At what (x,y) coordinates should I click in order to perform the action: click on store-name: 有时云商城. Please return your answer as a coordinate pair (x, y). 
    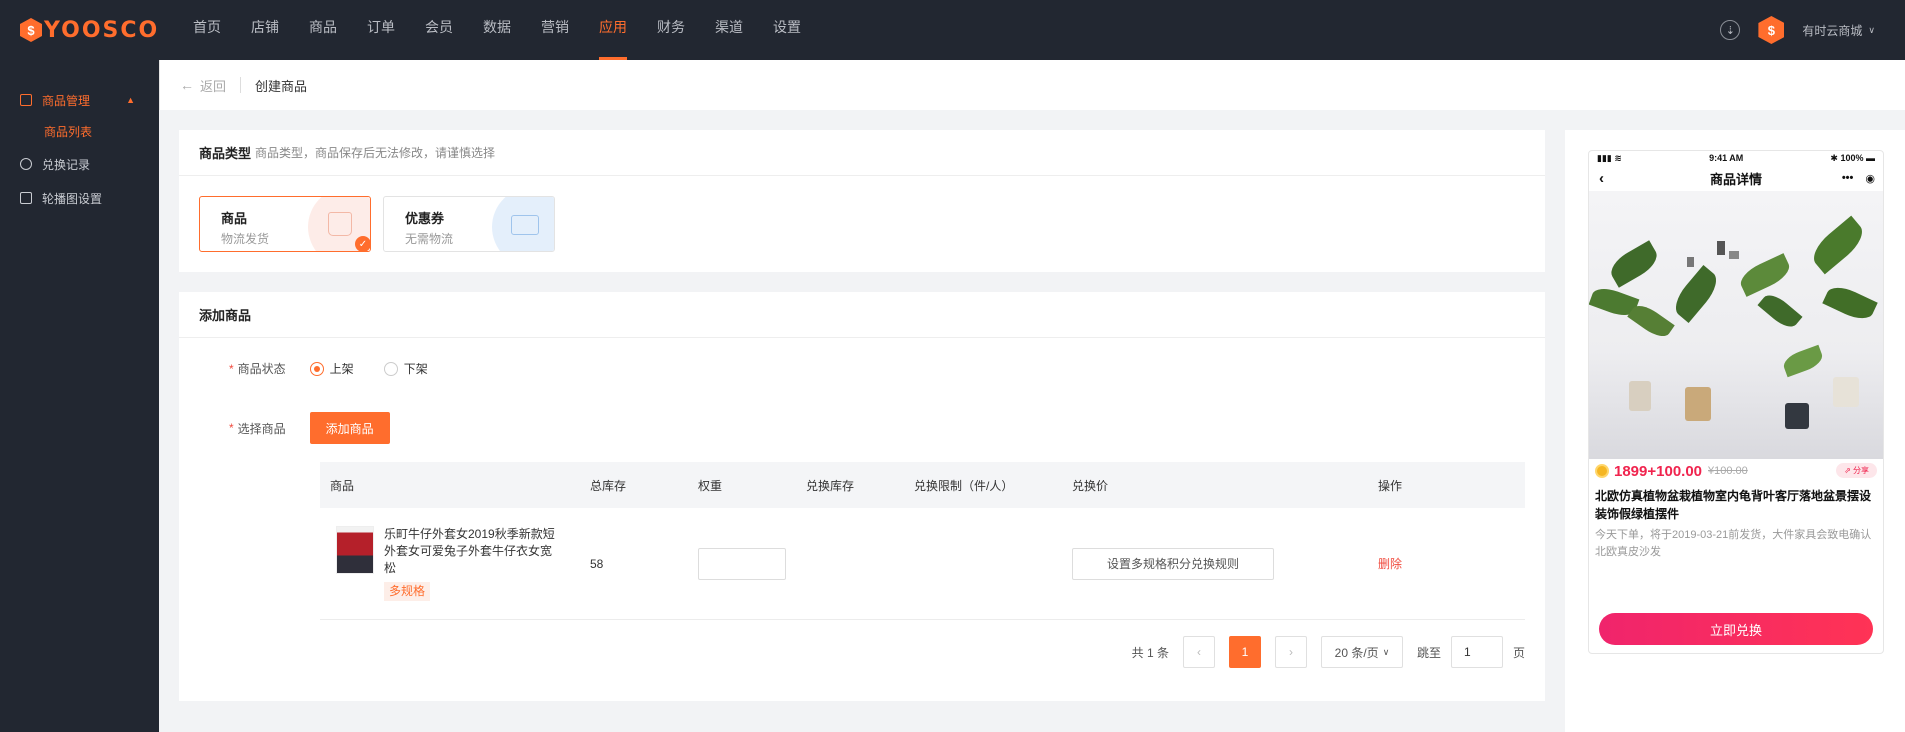
    Looking at the image, I should click on (1832, 30).